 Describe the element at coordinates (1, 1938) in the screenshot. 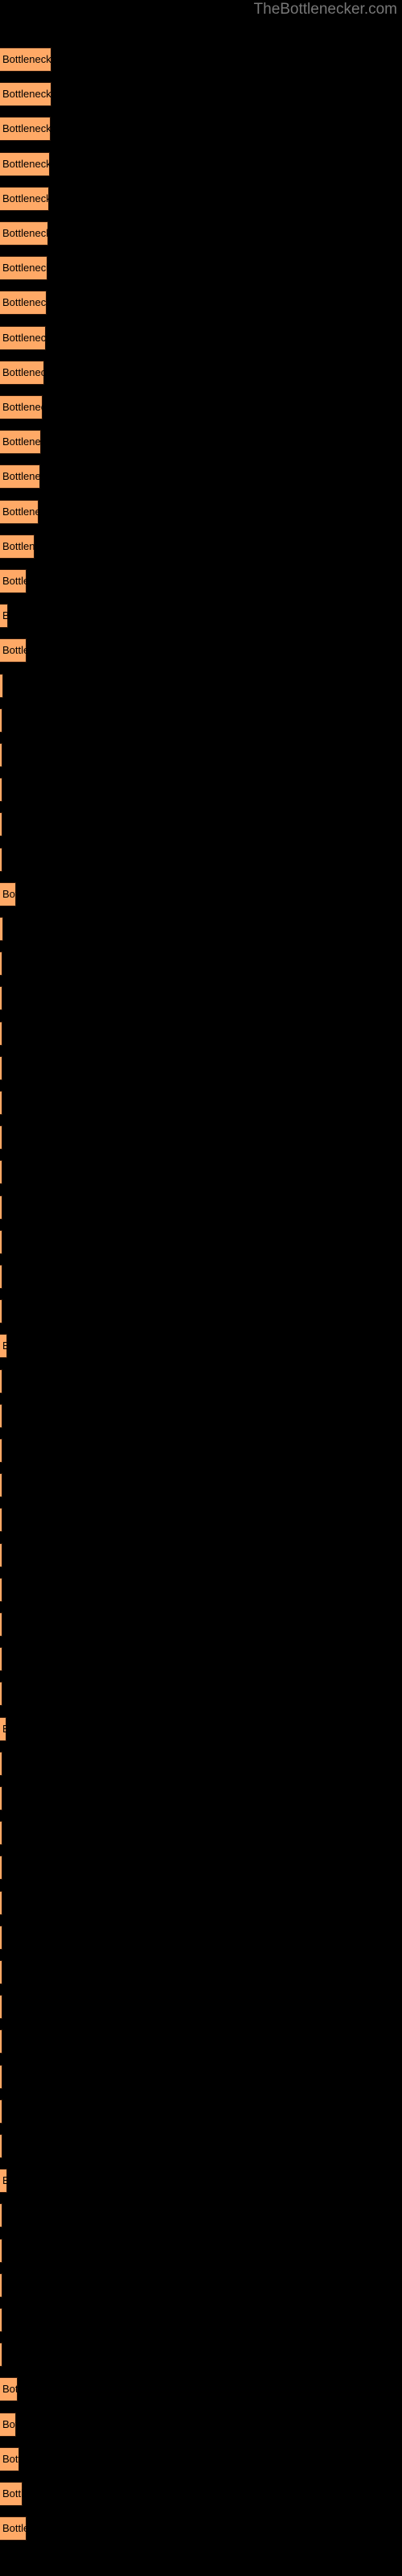

I see `bar-label-clip: Bottleneck result 55` at that location.